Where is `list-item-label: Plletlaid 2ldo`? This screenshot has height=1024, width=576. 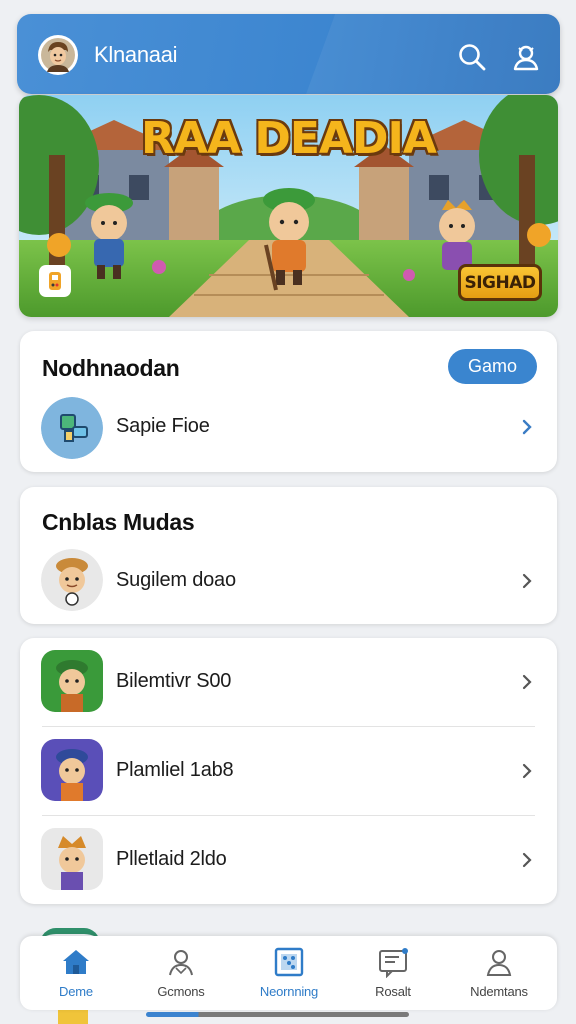
list-item-label: Plletlaid 2ldo is located at coordinates (171, 859).